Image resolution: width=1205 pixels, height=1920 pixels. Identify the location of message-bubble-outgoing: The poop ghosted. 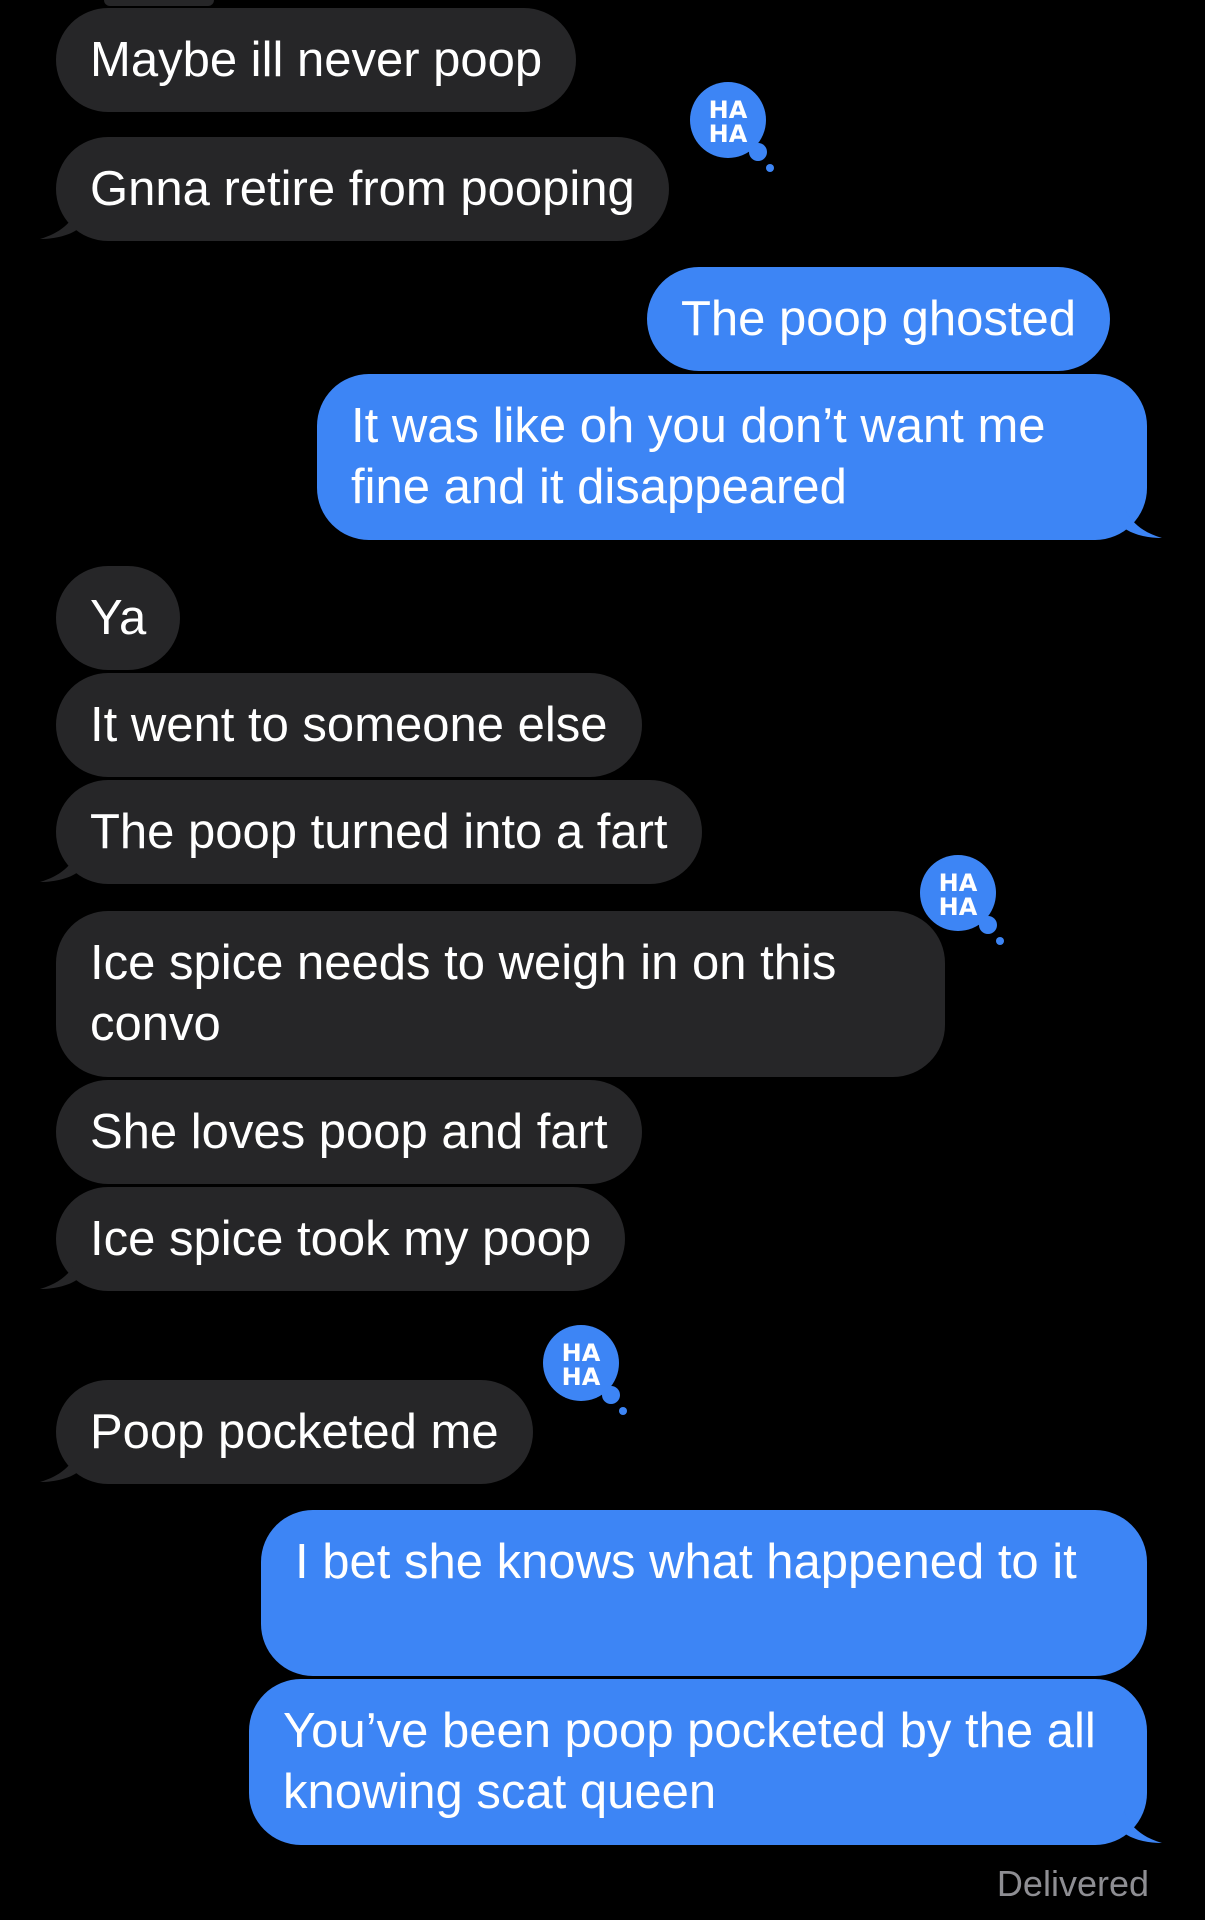
(879, 319).